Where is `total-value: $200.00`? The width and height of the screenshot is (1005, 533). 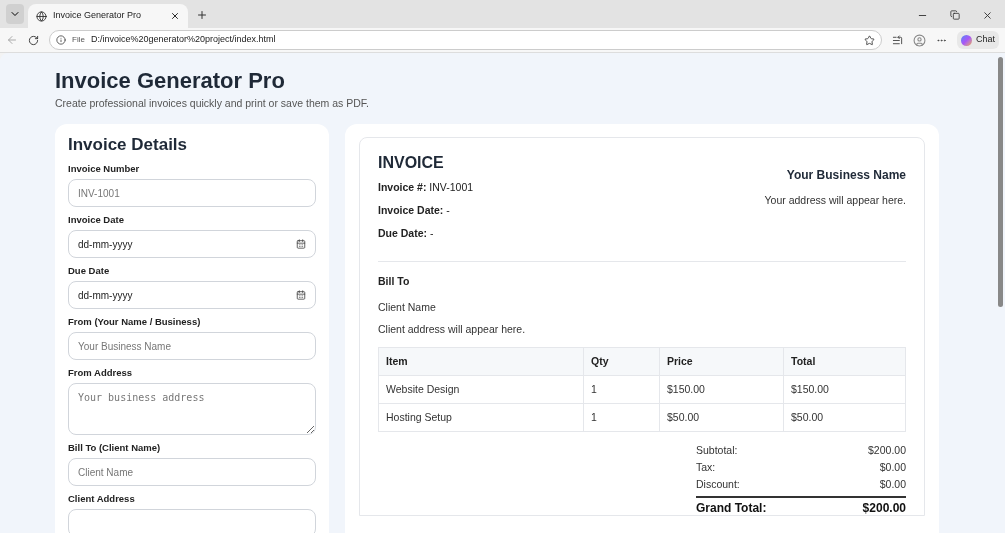
total-value: $200.00 is located at coordinates (887, 450).